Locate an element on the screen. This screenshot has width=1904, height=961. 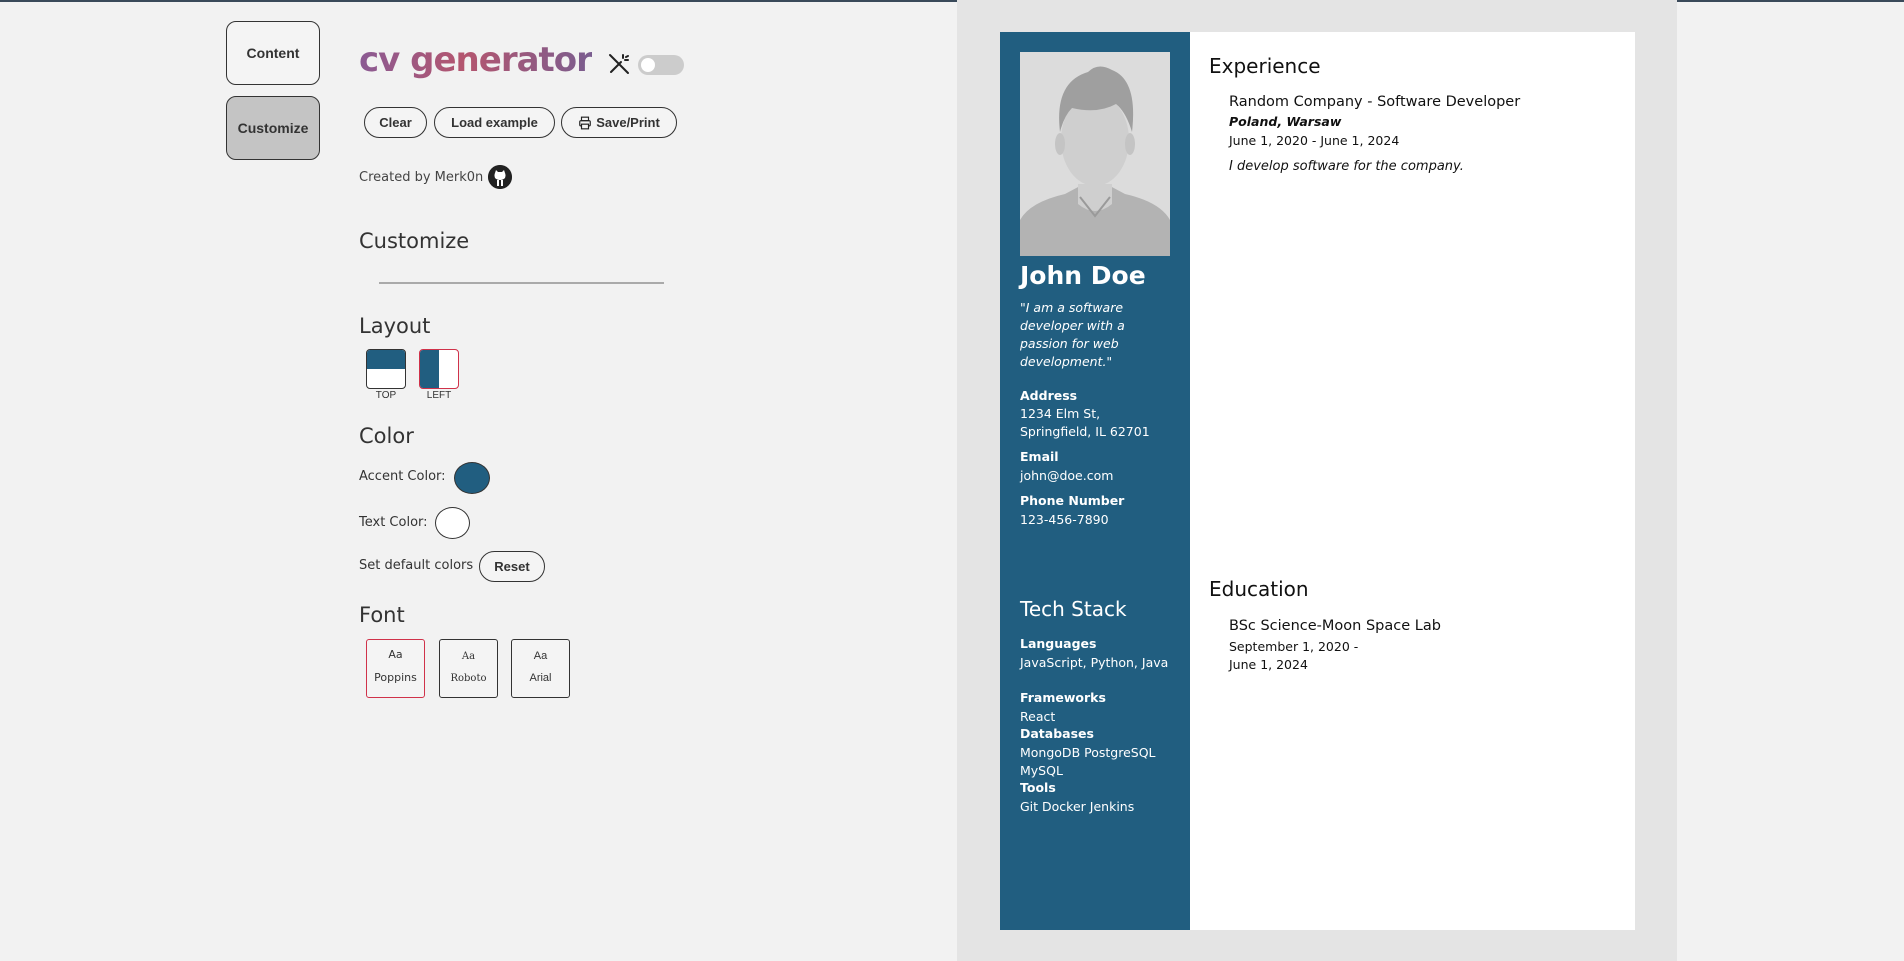
email-value: john@doe.com is located at coordinates (1067, 475).